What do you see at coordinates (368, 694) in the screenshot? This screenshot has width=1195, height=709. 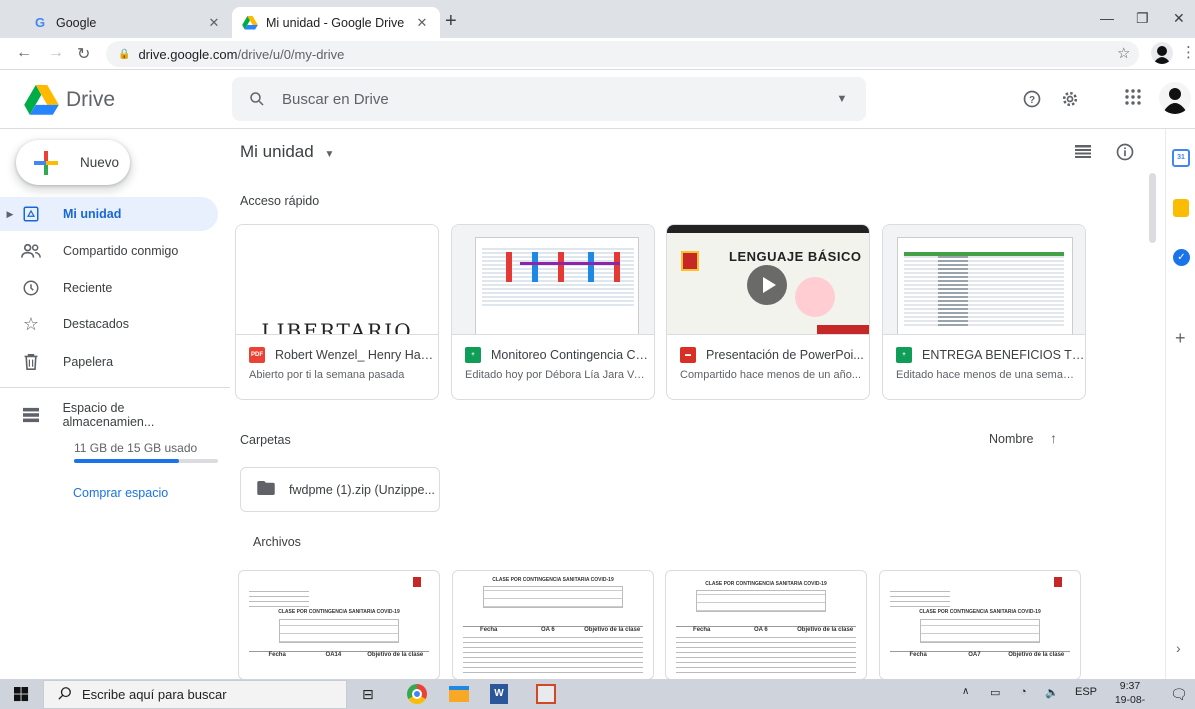 I see `task-view-icon: ⊟` at bounding box center [368, 694].